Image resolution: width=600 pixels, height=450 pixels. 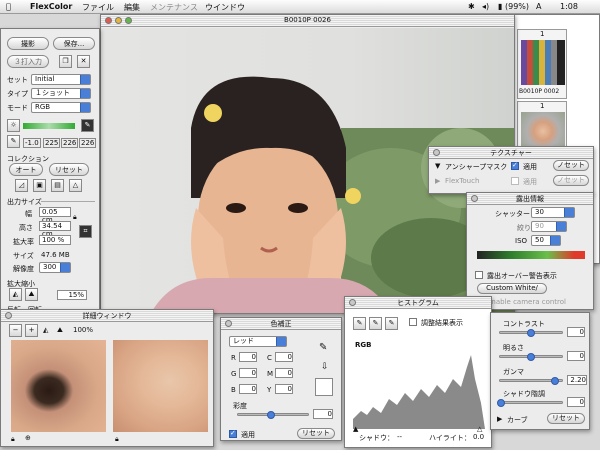 I want to click on unsharp-settings-button: ノセット, so click(x=571, y=165).